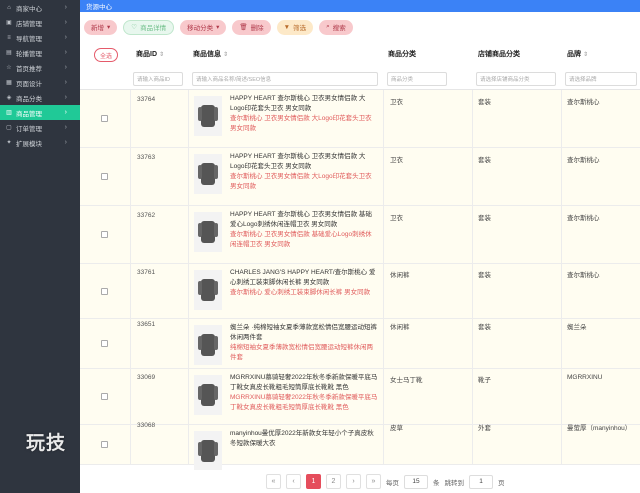  Describe the element at coordinates (40, 142) in the screenshot. I see `sidebar-item-plugin: ✦ 扩展模块 ›` at that location.